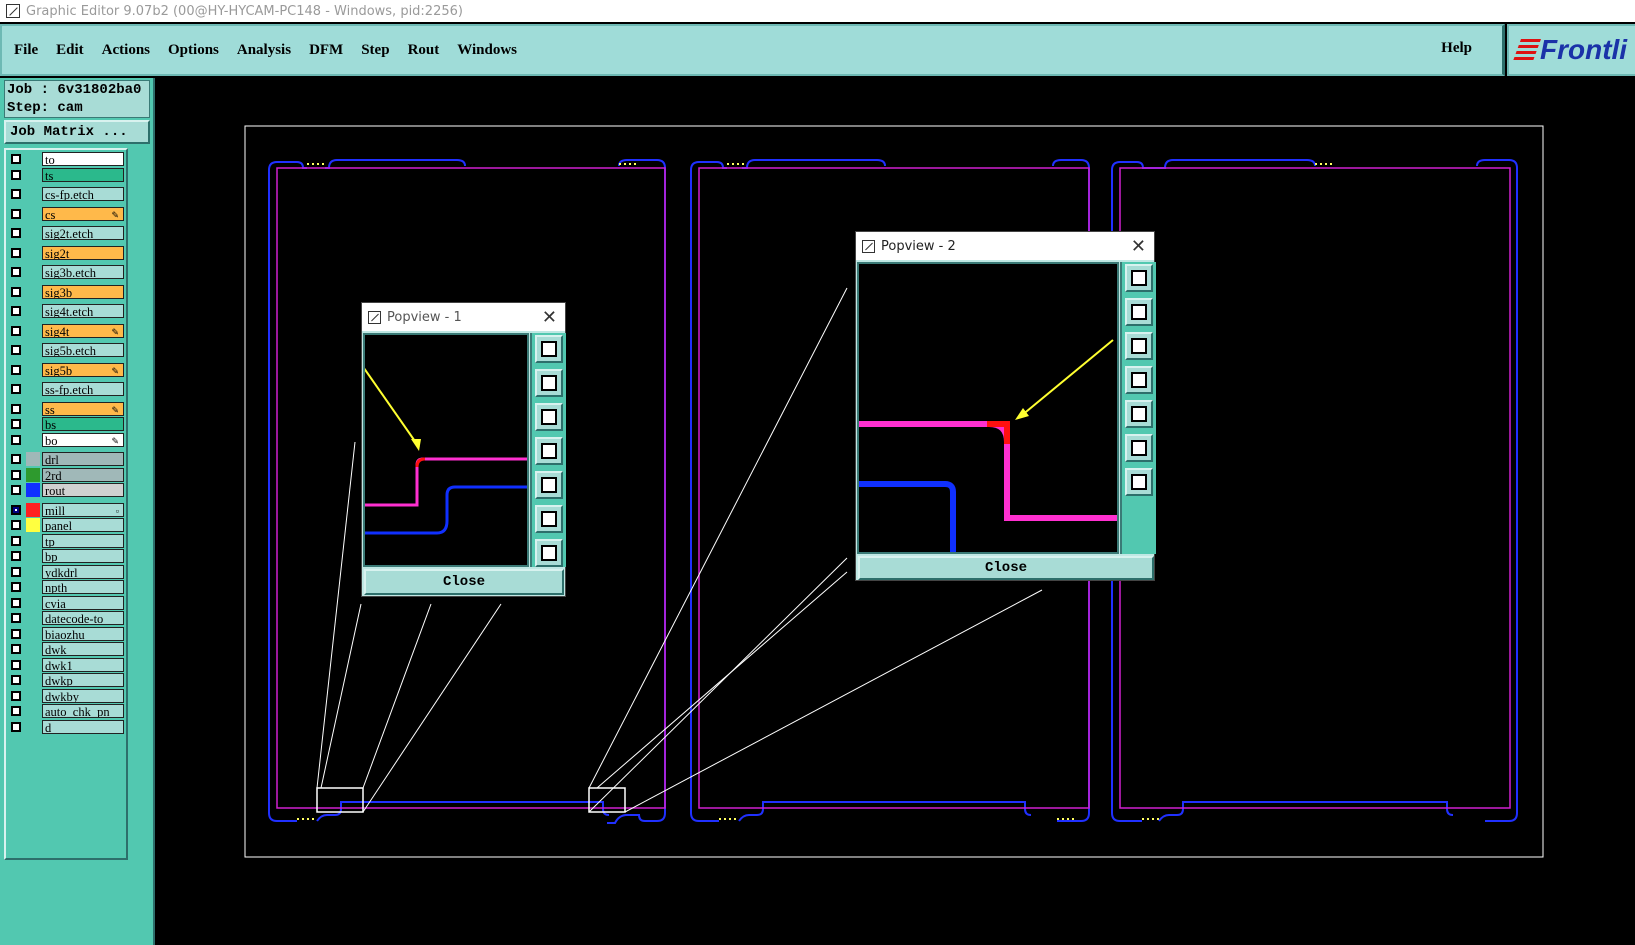 Image resolution: width=1635 pixels, height=945 pixels. I want to click on layer-row-tp: tp, so click(67, 540).